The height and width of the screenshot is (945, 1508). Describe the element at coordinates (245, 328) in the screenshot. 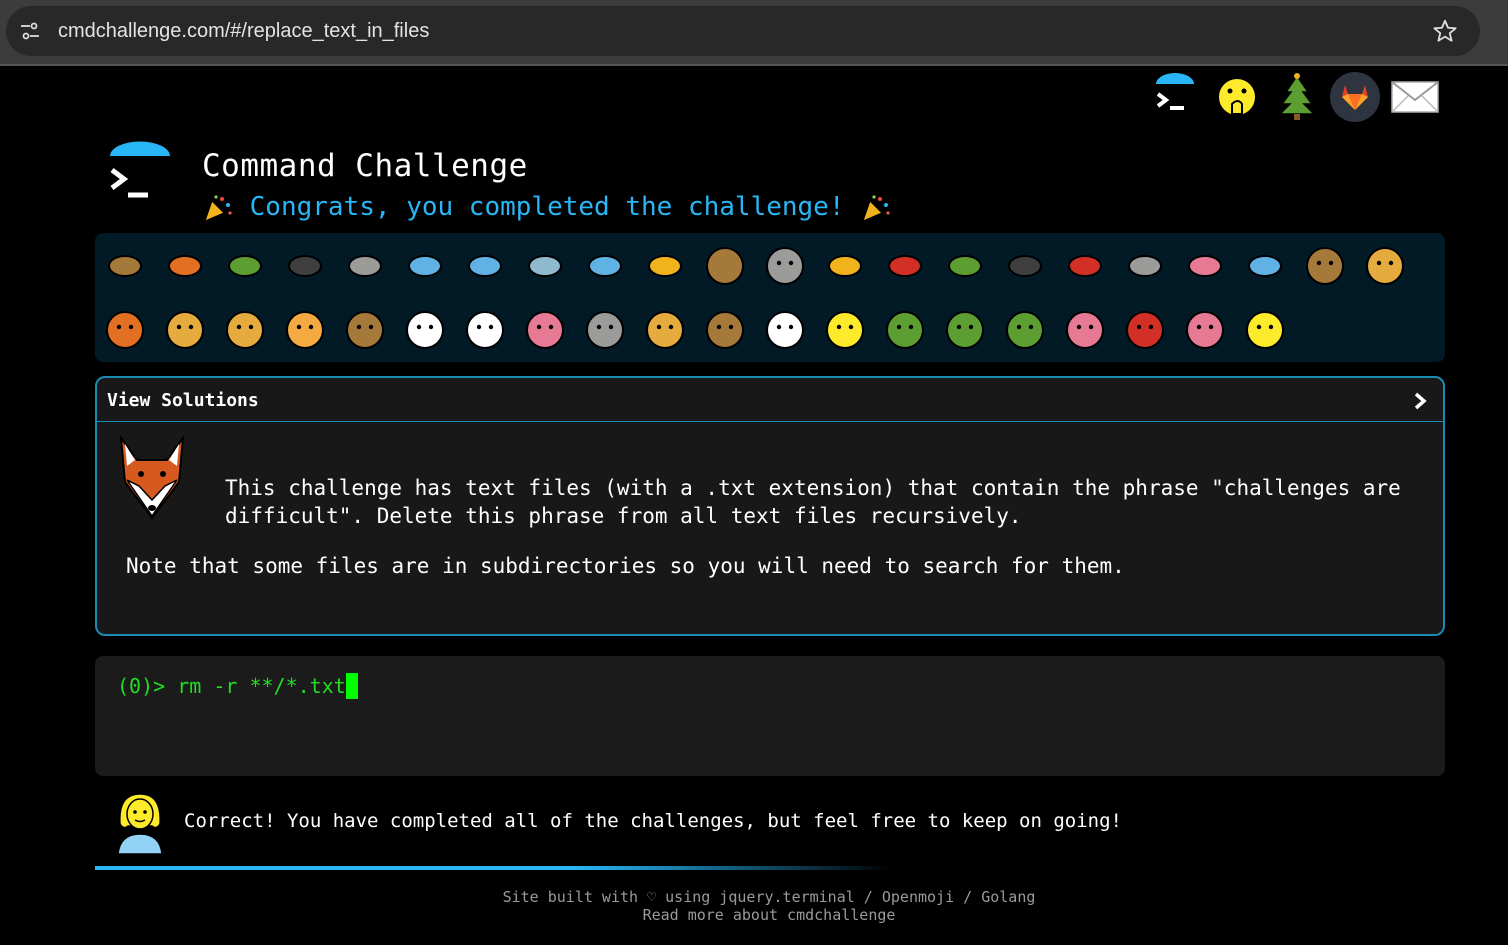

I see `lion-icon` at that location.